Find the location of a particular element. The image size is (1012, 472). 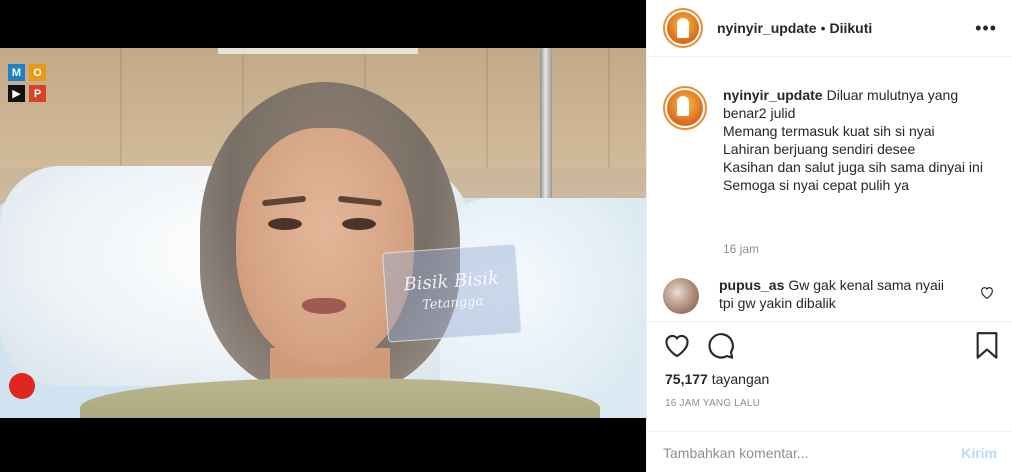

caption-author-avatar-image is located at coordinates (685, 108).